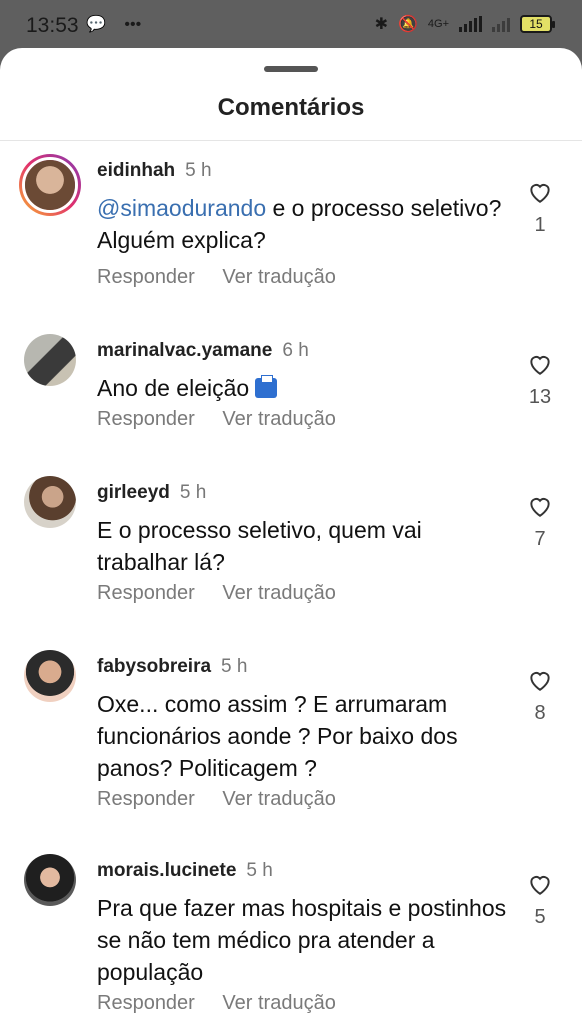  What do you see at coordinates (470, 24) in the screenshot?
I see `signal-icon` at bounding box center [470, 24].